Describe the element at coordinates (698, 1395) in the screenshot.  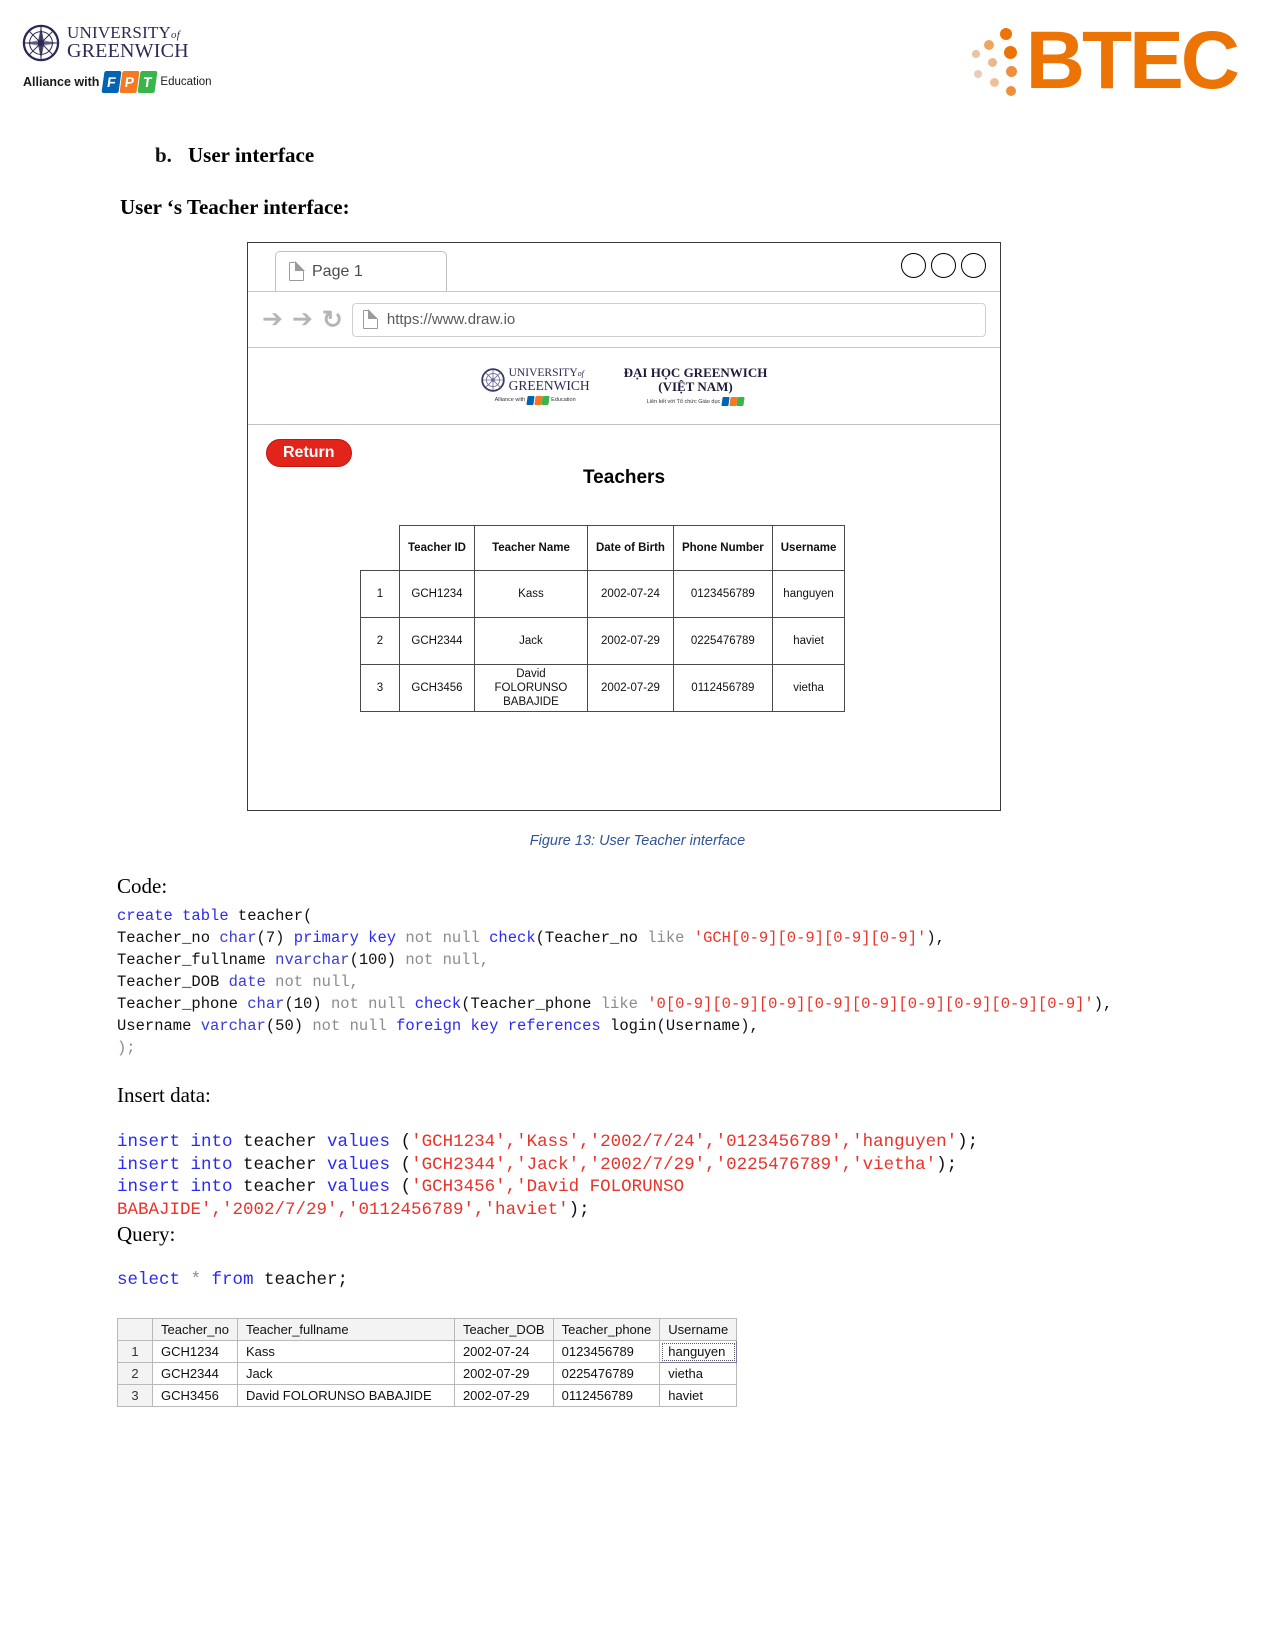
I see `grid-cell-username: haviet` at that location.